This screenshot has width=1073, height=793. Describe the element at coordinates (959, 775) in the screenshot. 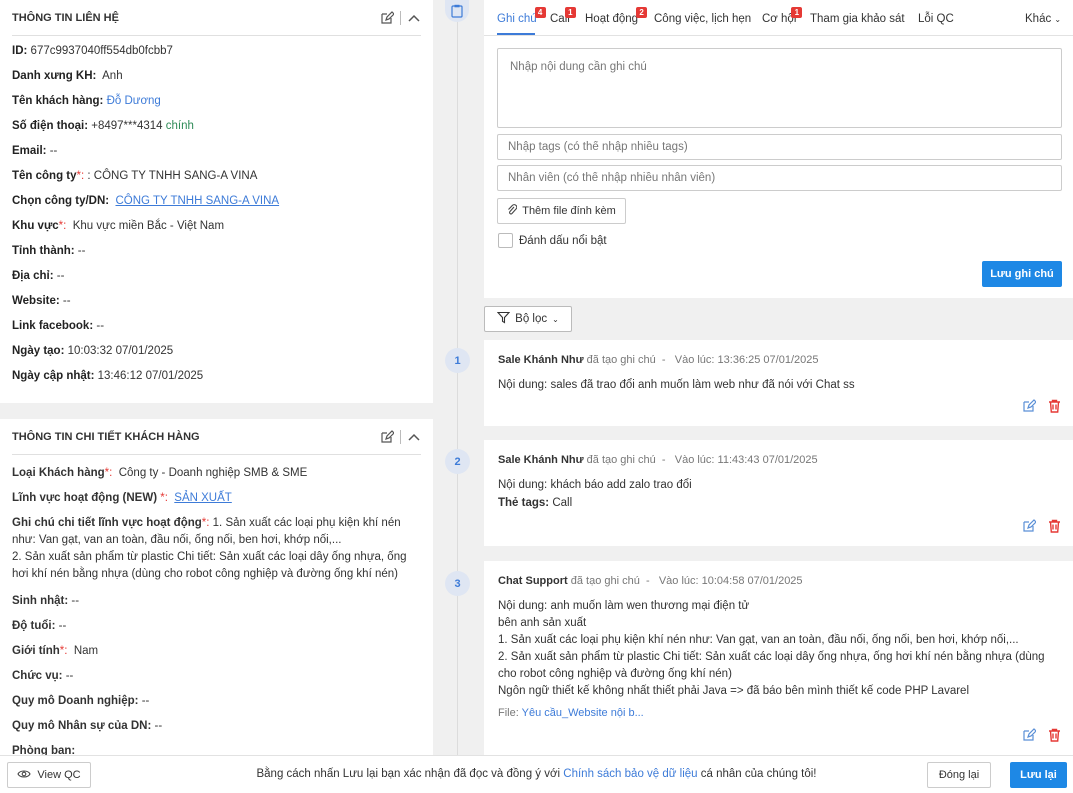

I see `close-button: Đóng lại` at that location.